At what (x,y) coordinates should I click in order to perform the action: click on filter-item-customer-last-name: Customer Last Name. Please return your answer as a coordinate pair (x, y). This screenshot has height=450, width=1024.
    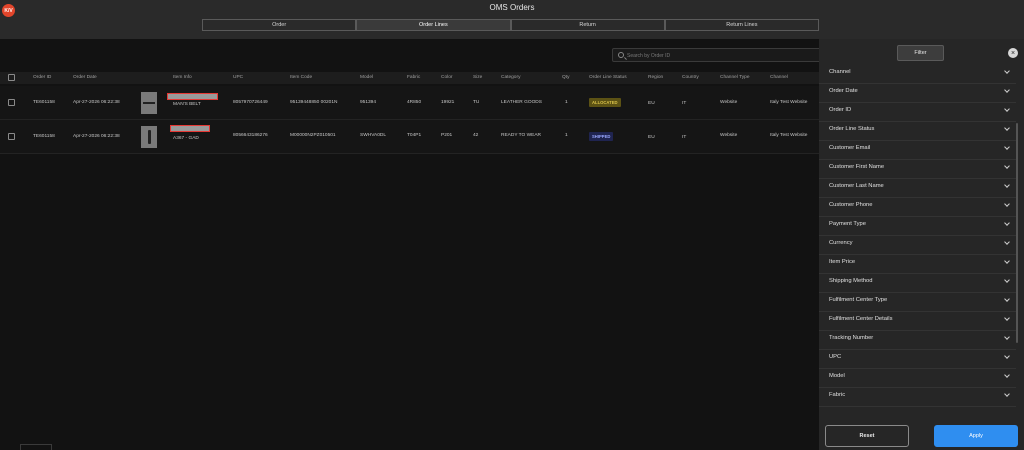
    Looking at the image, I should click on (917, 188).